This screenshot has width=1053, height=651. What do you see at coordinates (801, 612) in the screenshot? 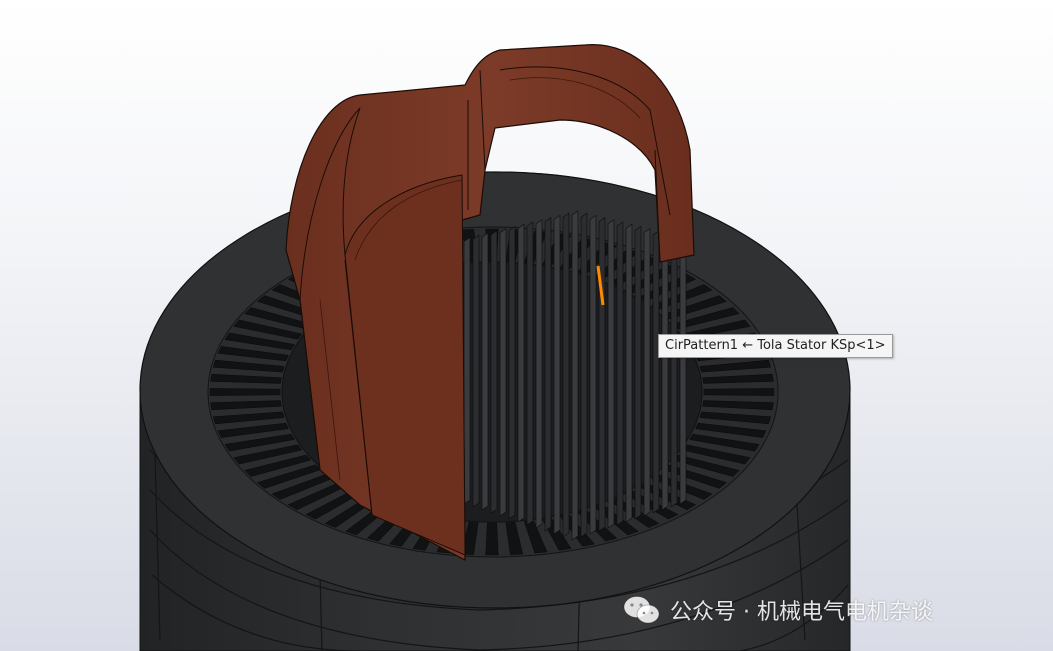
I see `watermark-text: 公众号 · 机械电气电机杂谈` at bounding box center [801, 612].